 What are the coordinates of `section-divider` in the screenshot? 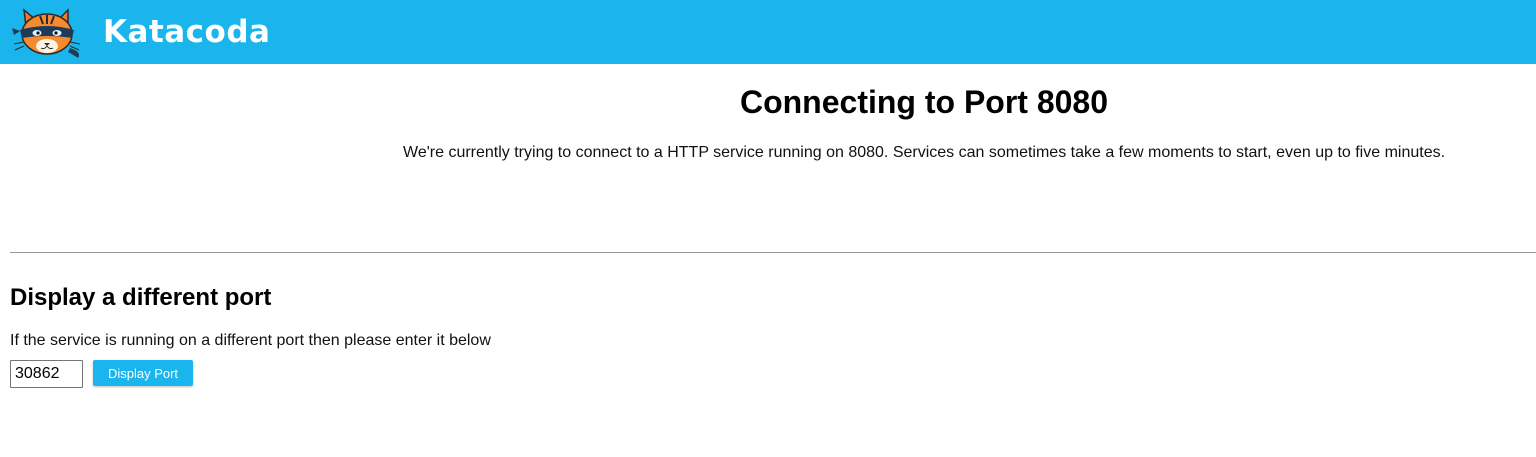 It's located at (773, 252).